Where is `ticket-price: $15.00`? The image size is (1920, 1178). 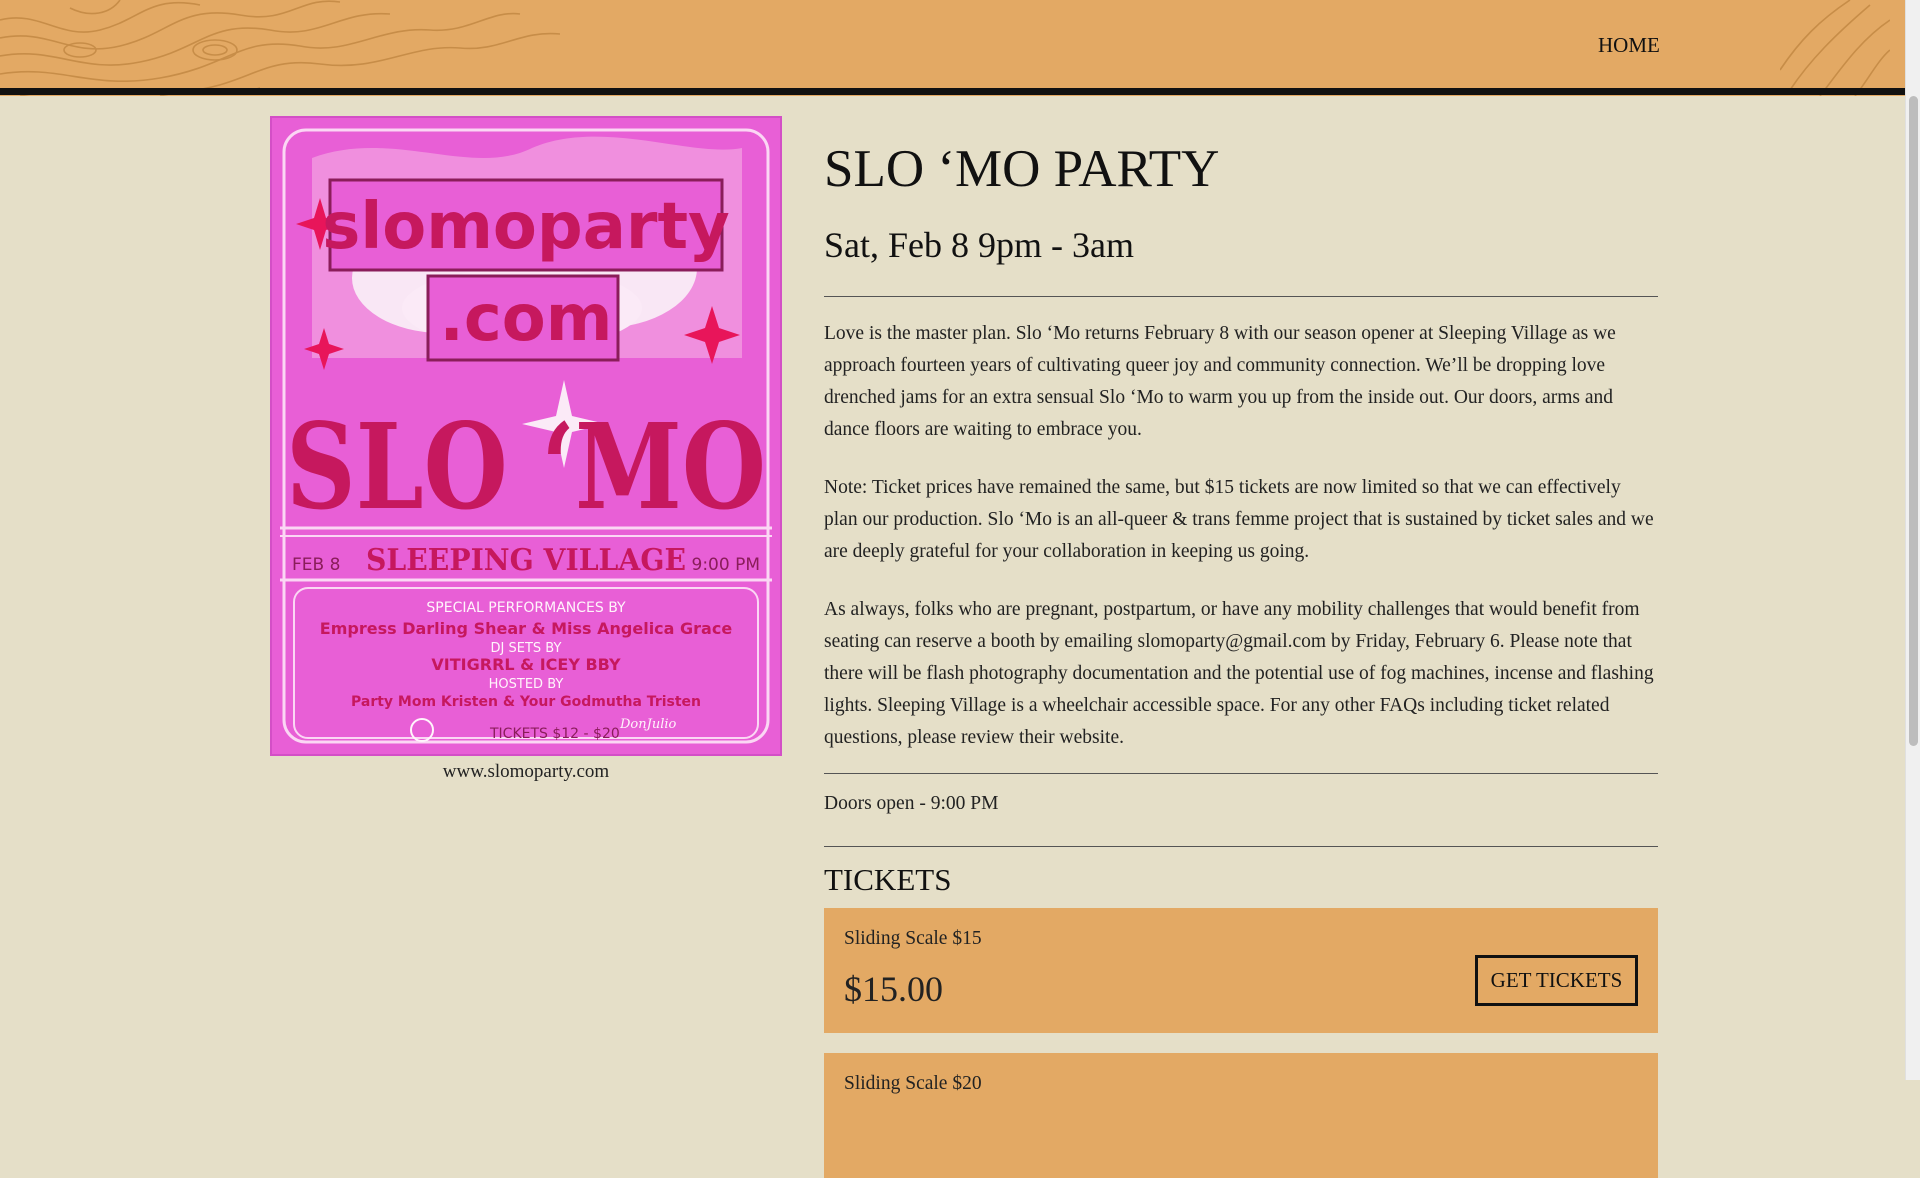
ticket-price: $15.00 is located at coordinates (893, 989).